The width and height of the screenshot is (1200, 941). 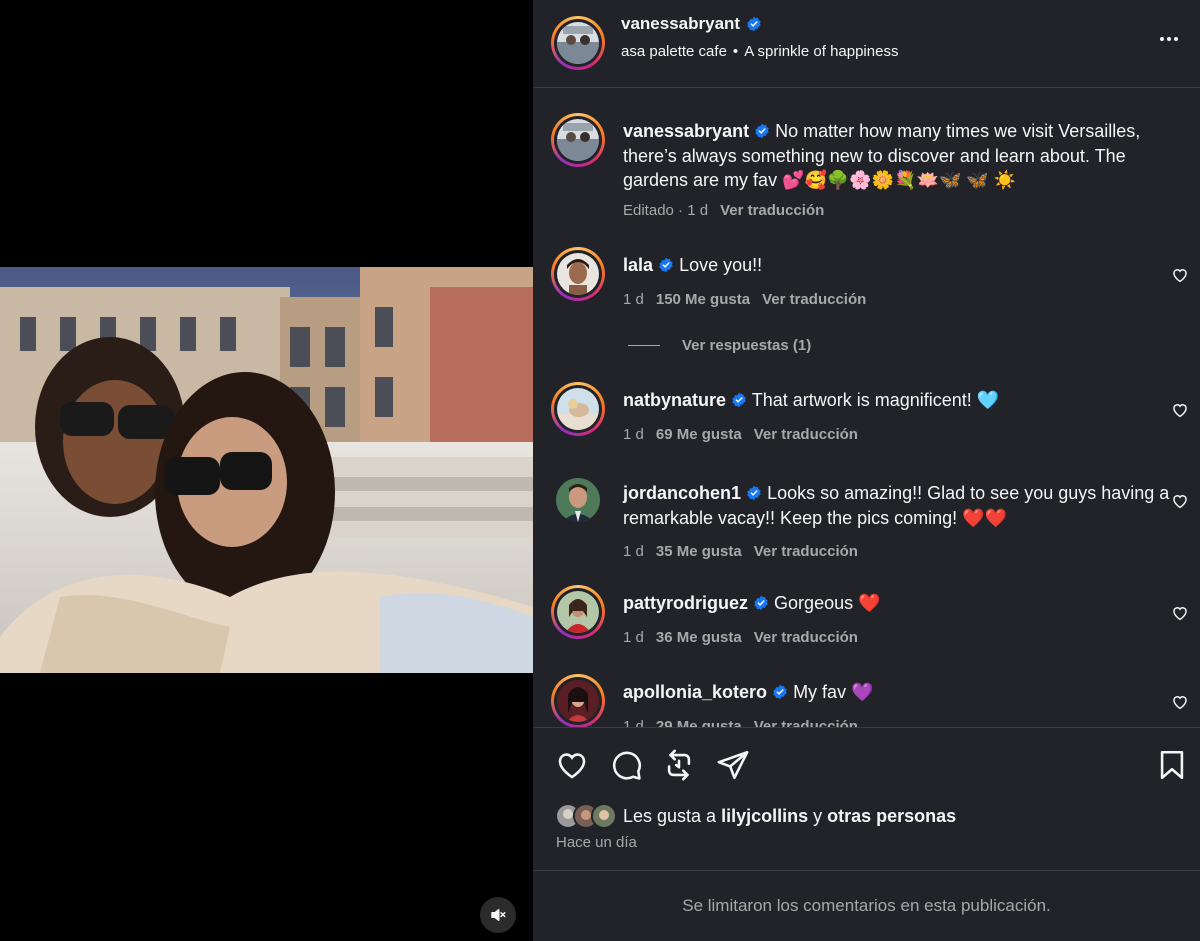 I want to click on likes-prefix: Les gusta a, so click(x=670, y=815).